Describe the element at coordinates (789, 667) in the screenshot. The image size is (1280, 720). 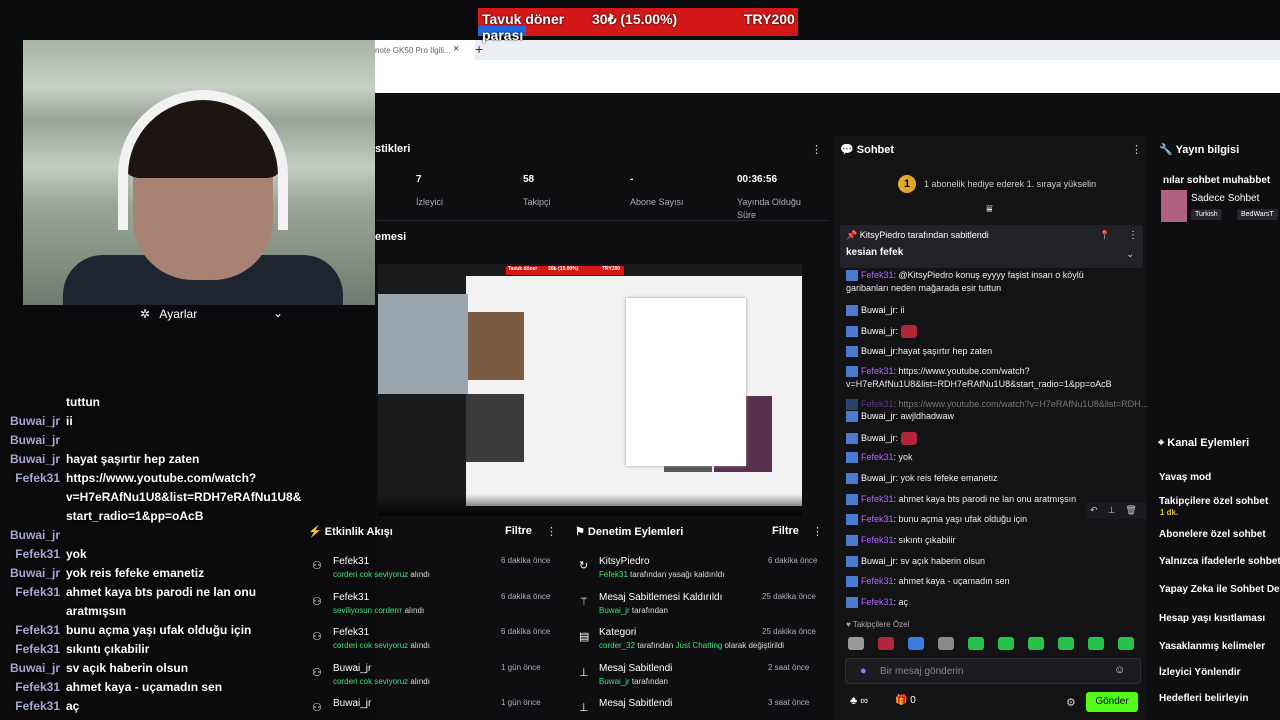
I see `moderation-time: 2 saat önce` at that location.